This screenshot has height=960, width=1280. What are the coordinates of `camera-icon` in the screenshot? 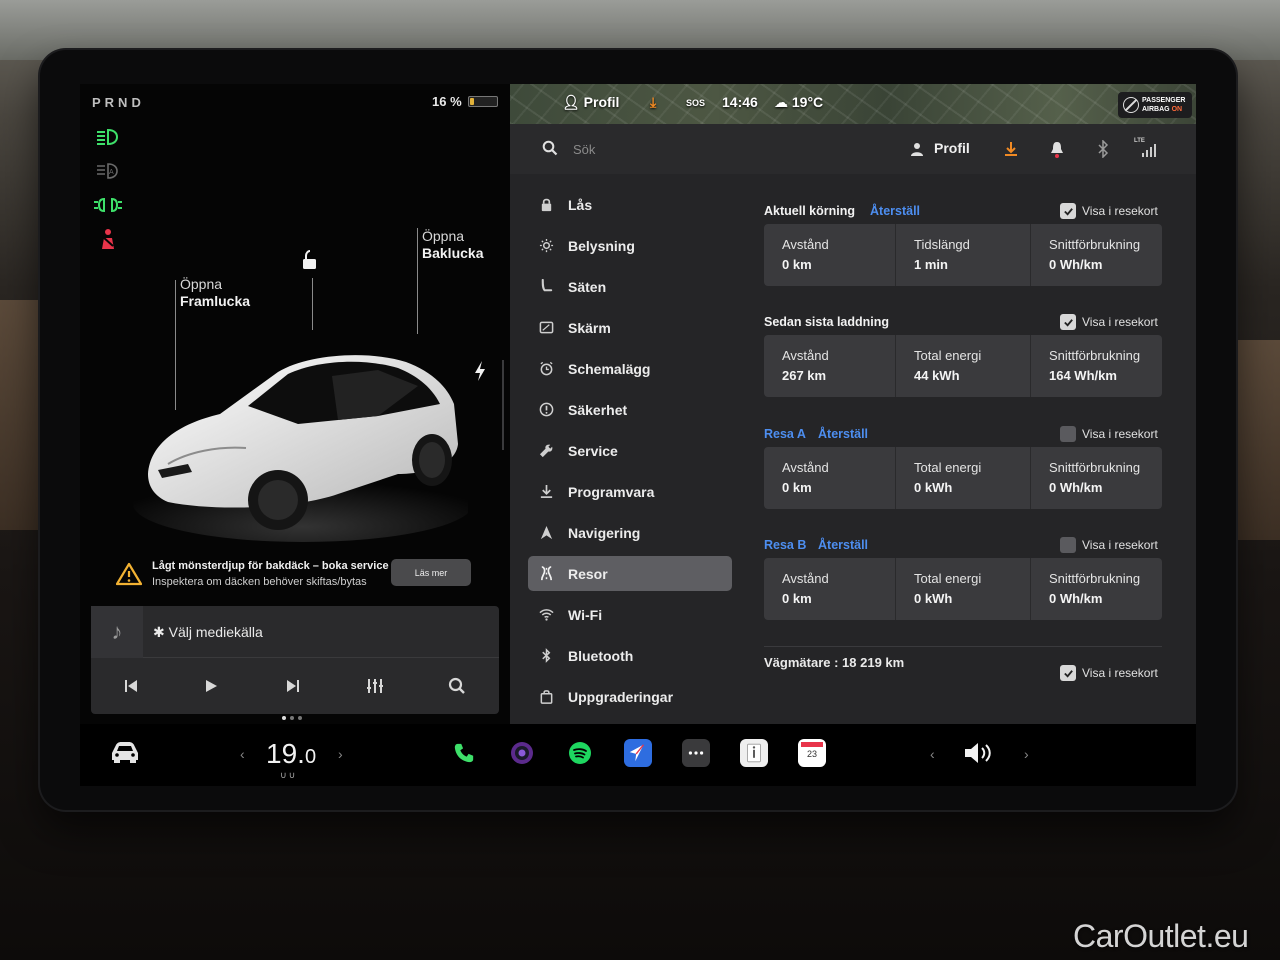 It's located at (522, 753).